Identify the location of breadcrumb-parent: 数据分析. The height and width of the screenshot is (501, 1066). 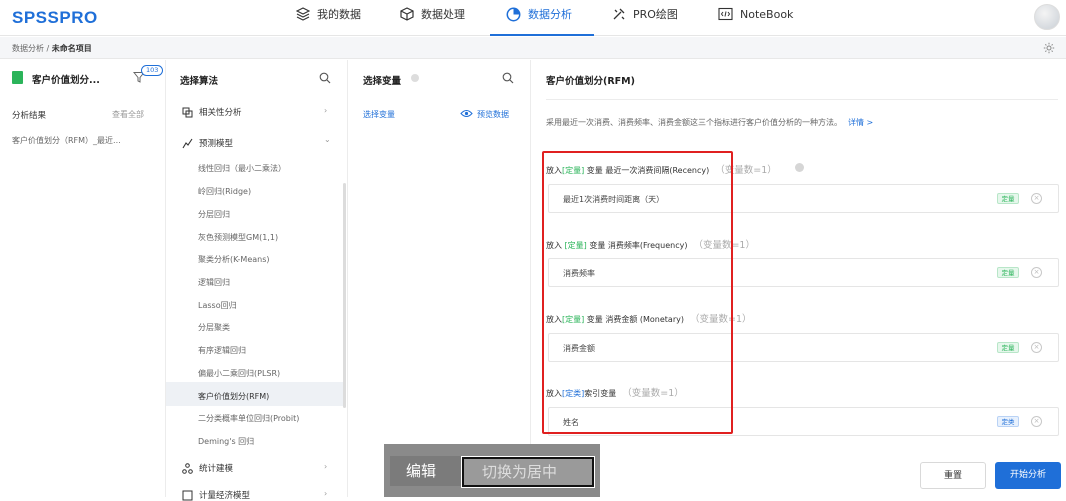
(28, 48).